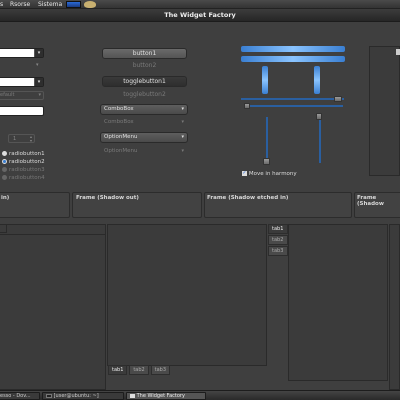  I want to click on notebook-left, so click(53, 307).